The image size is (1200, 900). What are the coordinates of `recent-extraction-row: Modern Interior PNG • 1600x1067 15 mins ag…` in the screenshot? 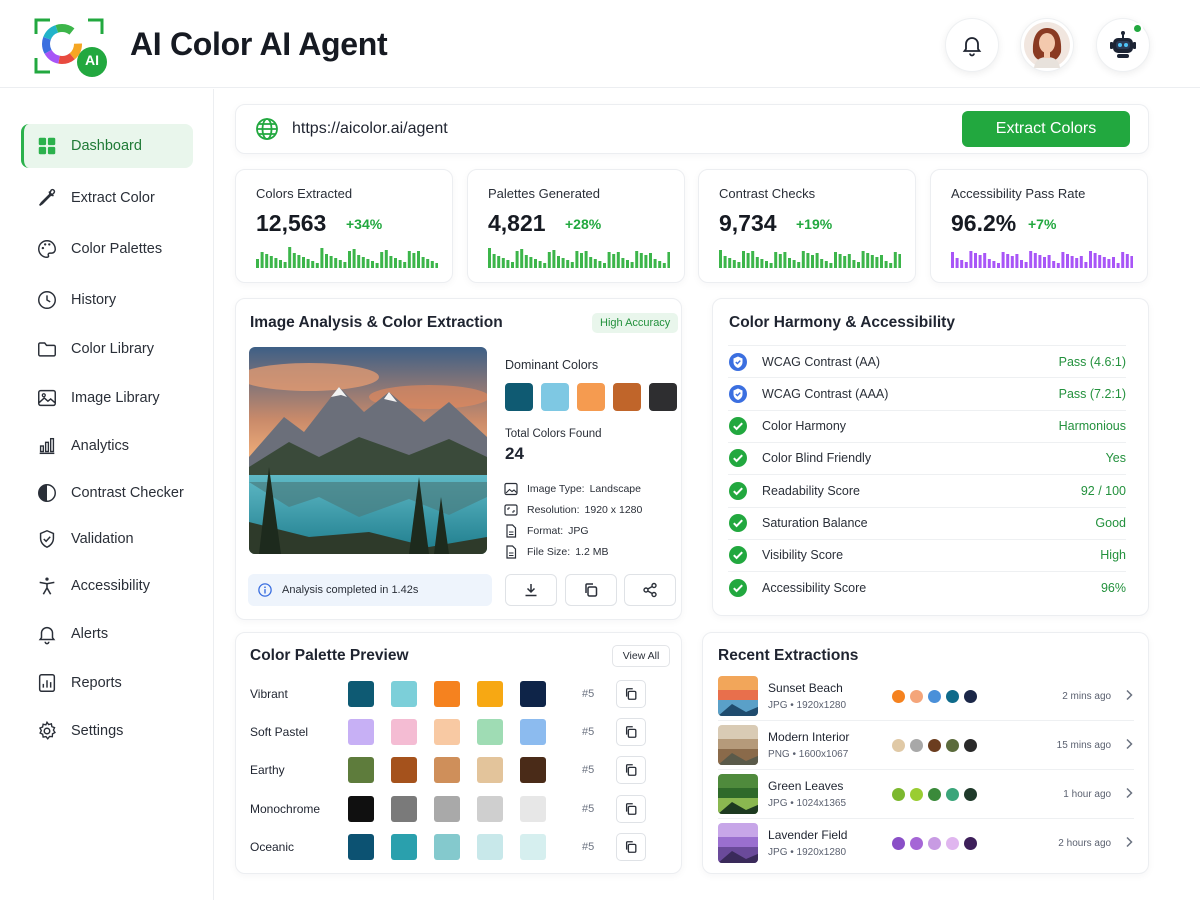 It's located at (926, 745).